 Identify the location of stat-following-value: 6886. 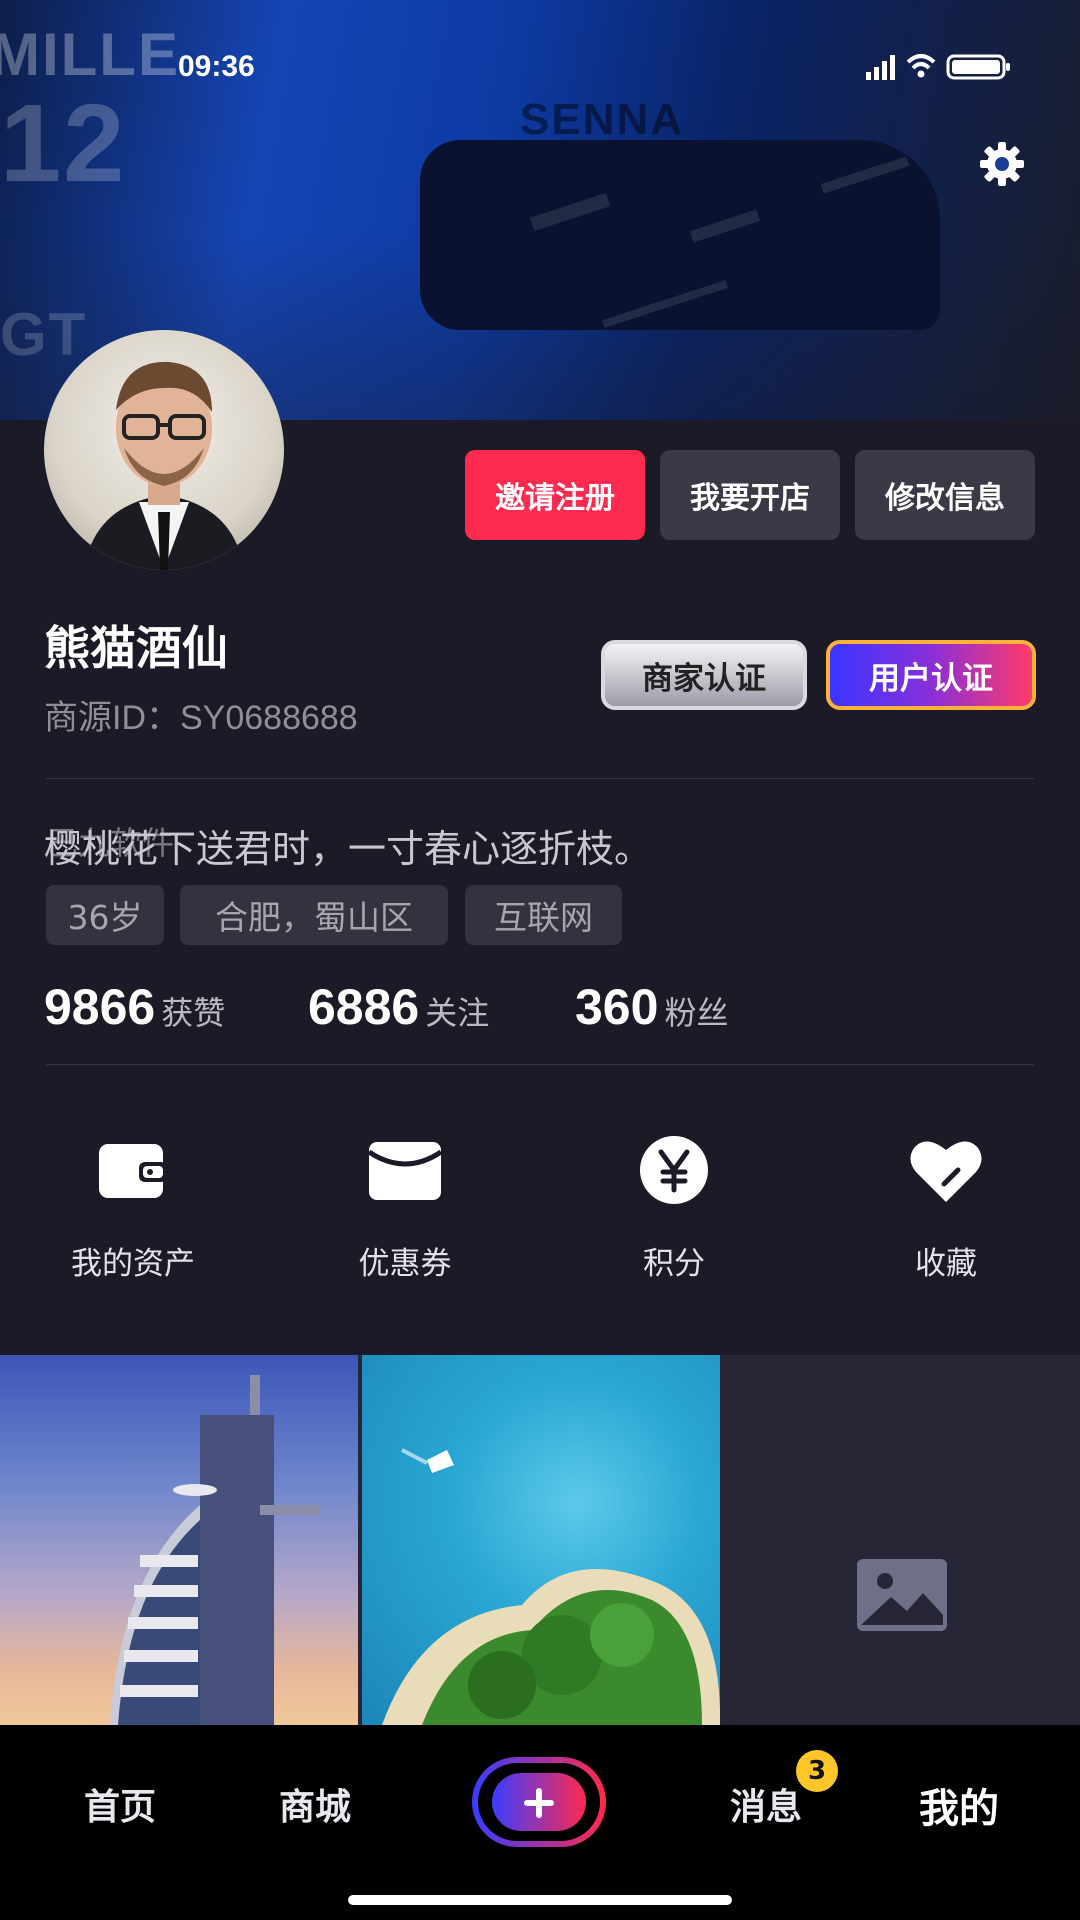
(364, 1007).